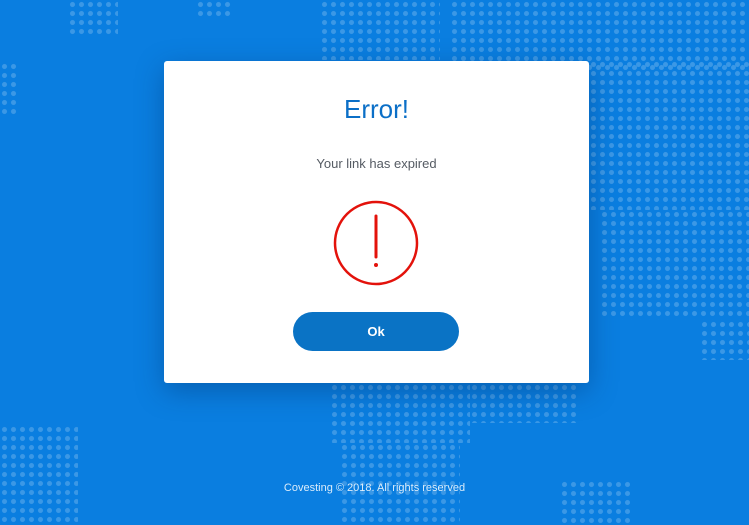  Describe the element at coordinates (376, 163) in the screenshot. I see `error-message: Your link has expired` at that location.